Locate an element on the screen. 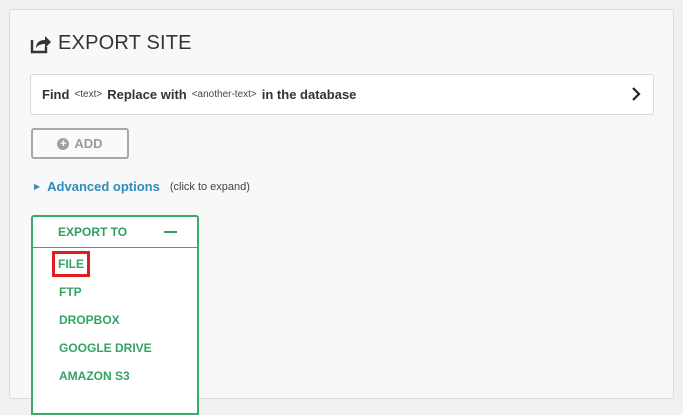  advanced-options-toggle: ▶ Advanced options (click to expand) is located at coordinates (142, 186).